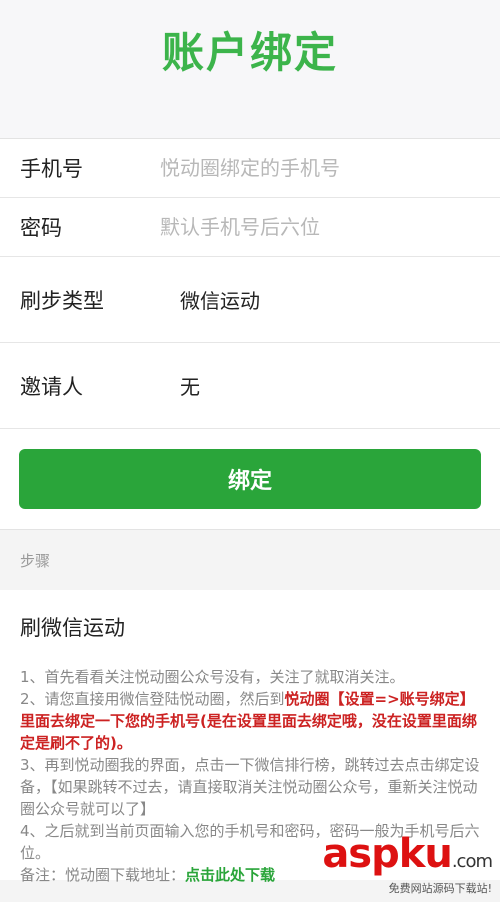 The height and width of the screenshot is (902, 500). Describe the element at coordinates (103, 875) in the screenshot. I see `note-prefix: 备注：悦动圈下载地址：` at that location.